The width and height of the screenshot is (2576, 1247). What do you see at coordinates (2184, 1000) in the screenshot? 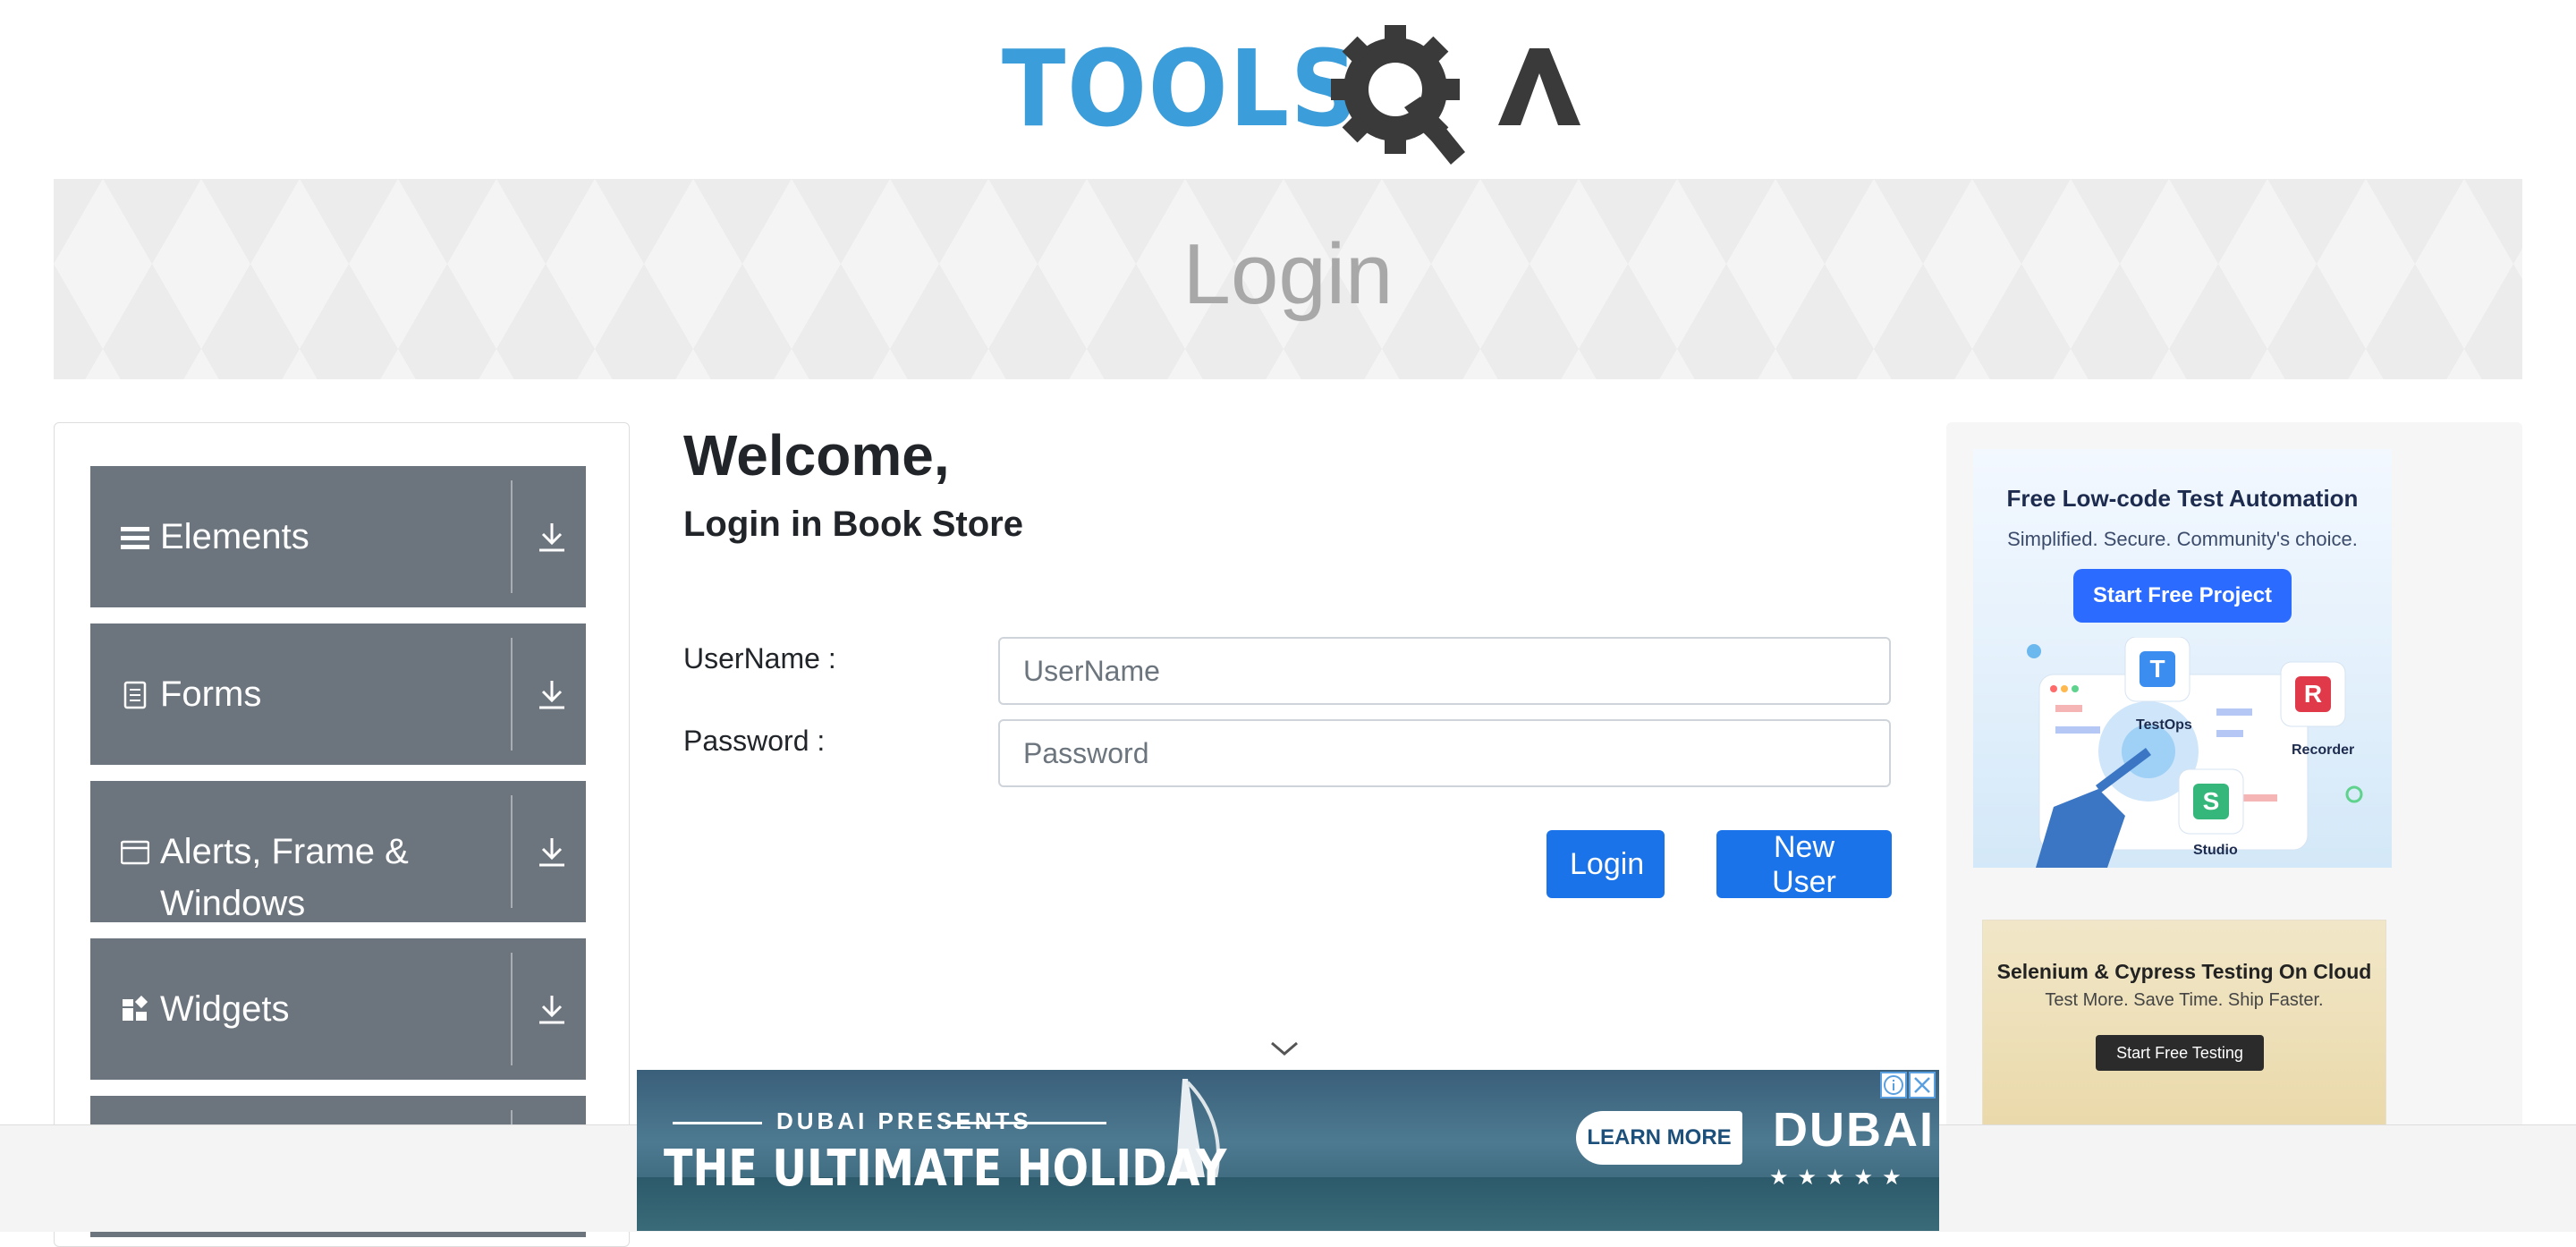
I see `ad-subtitle: Test More. Save Time. Ship Faster.` at bounding box center [2184, 1000].